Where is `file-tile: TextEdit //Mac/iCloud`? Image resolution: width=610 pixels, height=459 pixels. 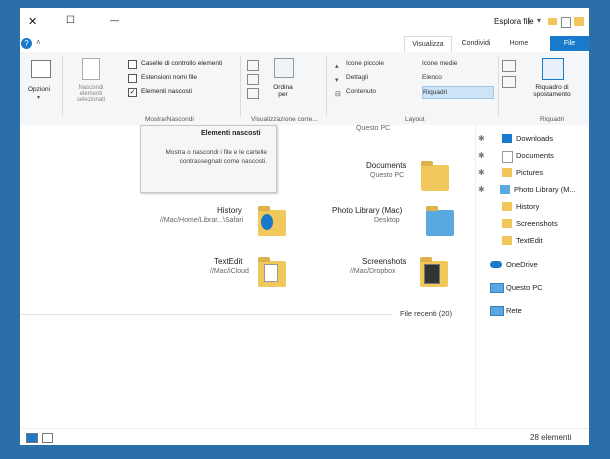
file-tile: TextEdit //Mac/iCloud is located at coordinates (240, 272).